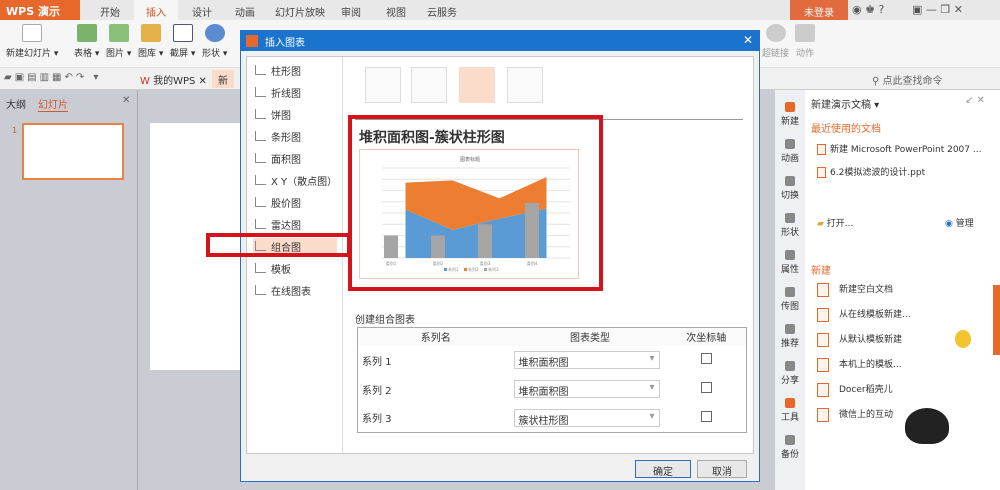 This screenshot has width=1000, height=490. Describe the element at coordinates (53, 104) in the screenshot. I see `tab-slides: 幻灯片` at that location.